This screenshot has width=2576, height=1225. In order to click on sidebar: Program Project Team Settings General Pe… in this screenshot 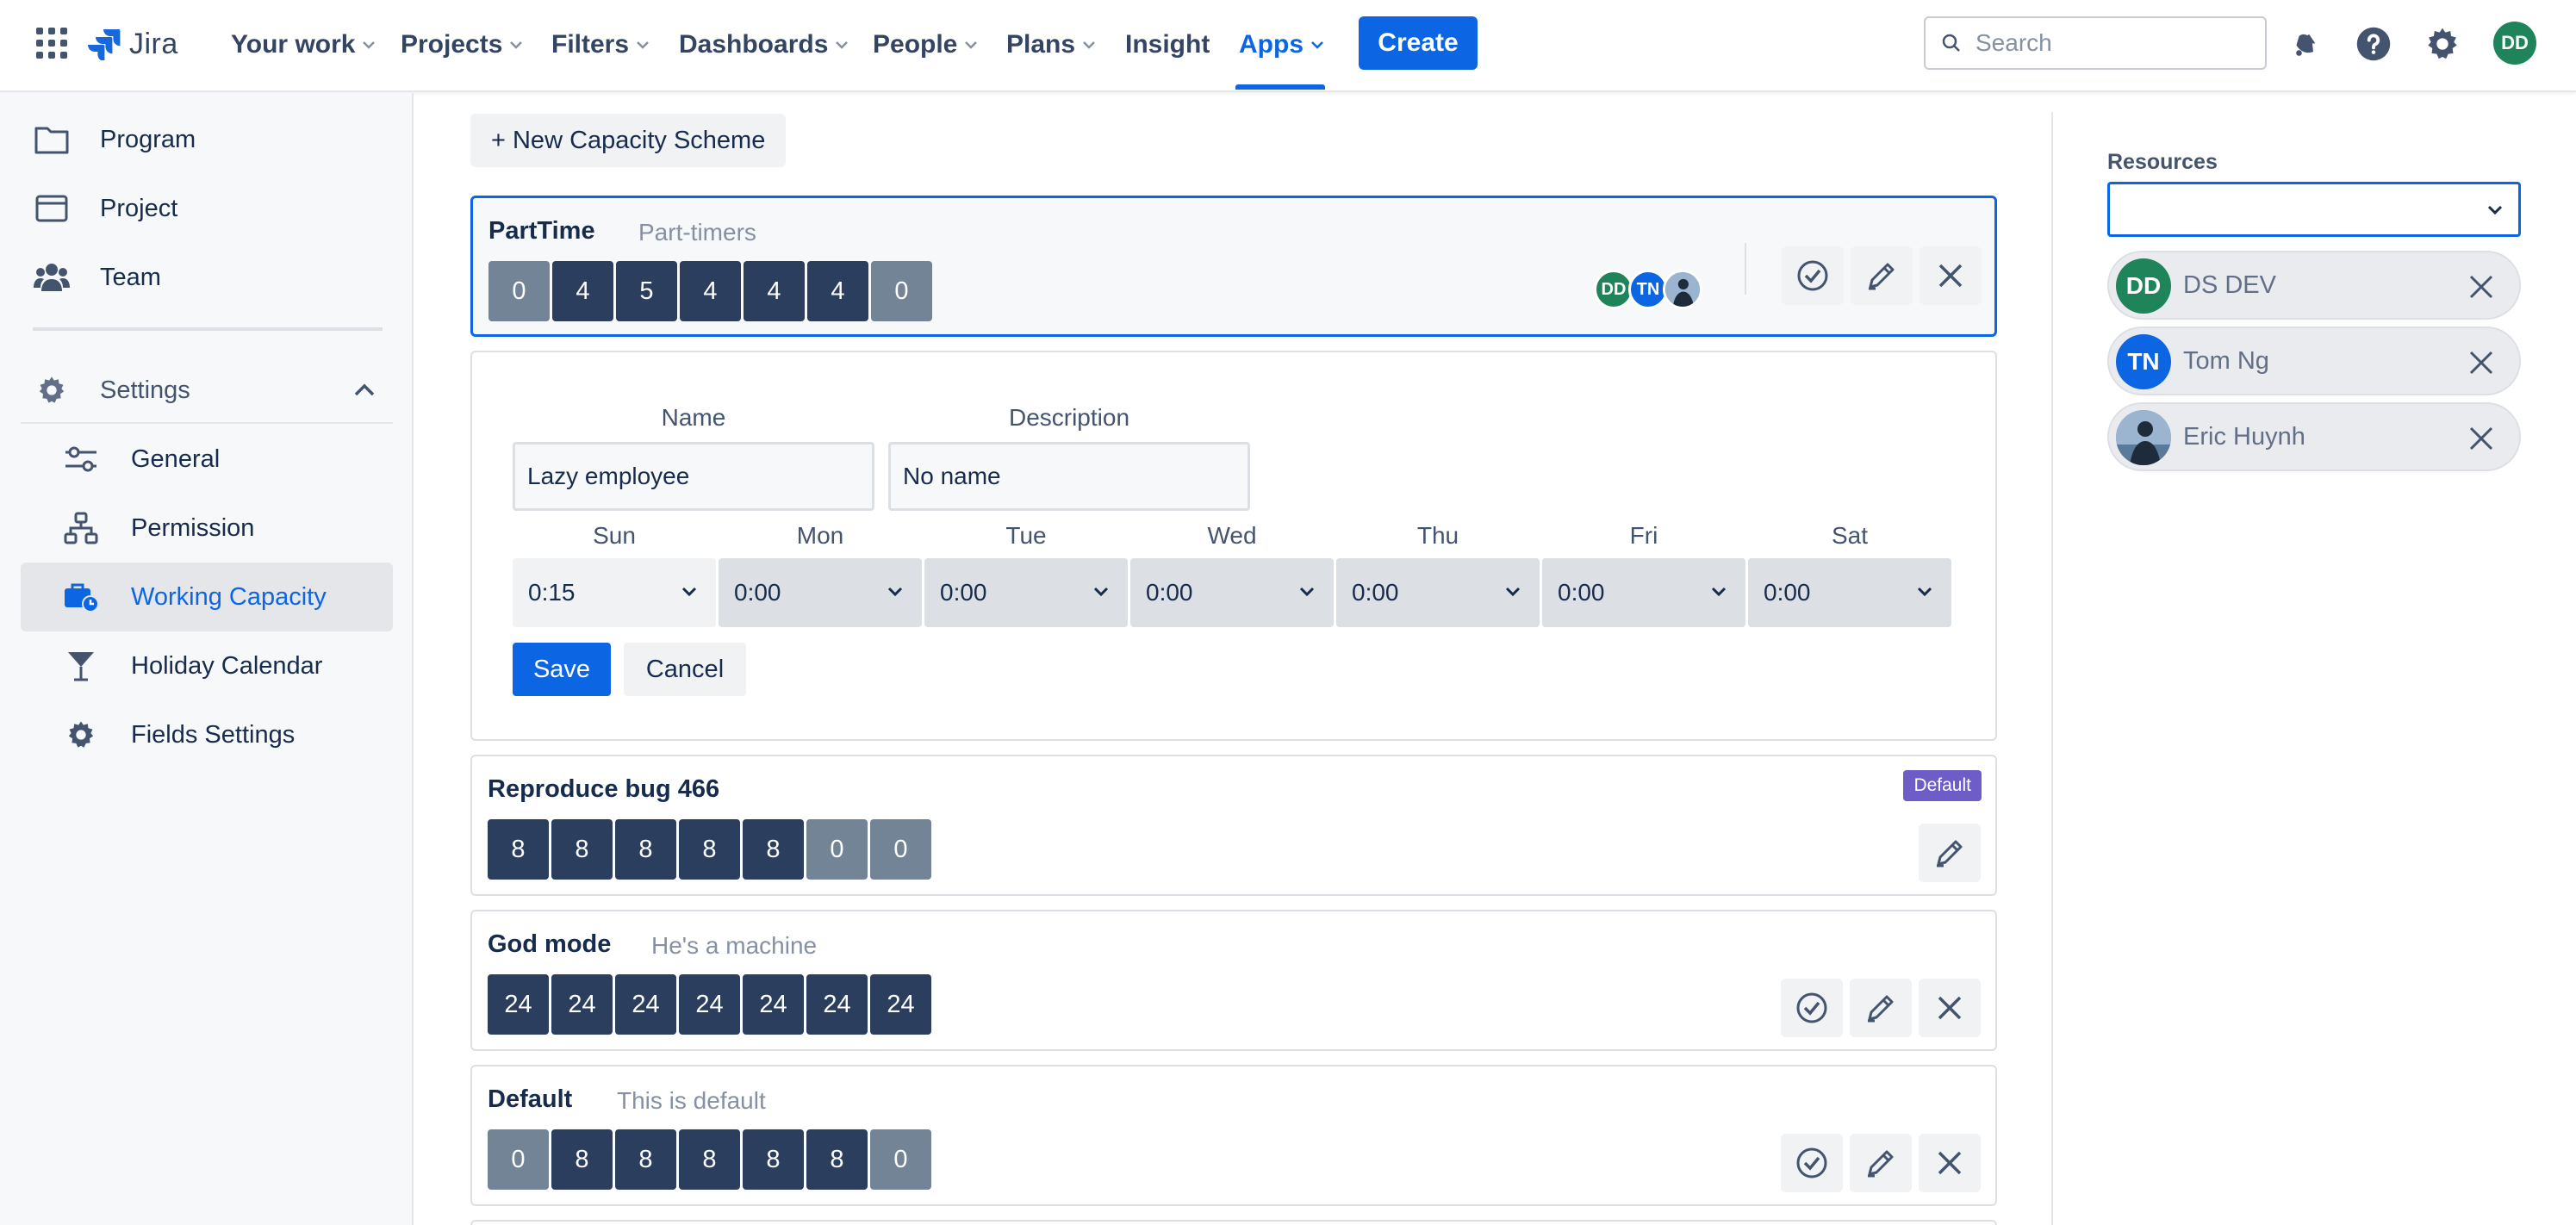, I will do `click(207, 659)`.